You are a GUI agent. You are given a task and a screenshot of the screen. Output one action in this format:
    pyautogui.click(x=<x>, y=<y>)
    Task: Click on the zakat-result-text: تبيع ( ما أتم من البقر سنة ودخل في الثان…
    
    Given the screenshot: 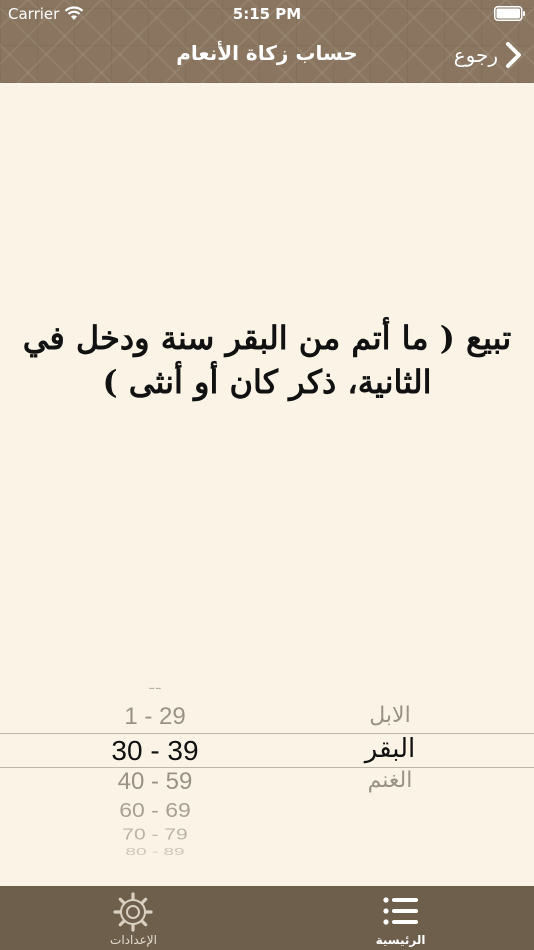 What is the action you would take?
    pyautogui.click(x=267, y=360)
    